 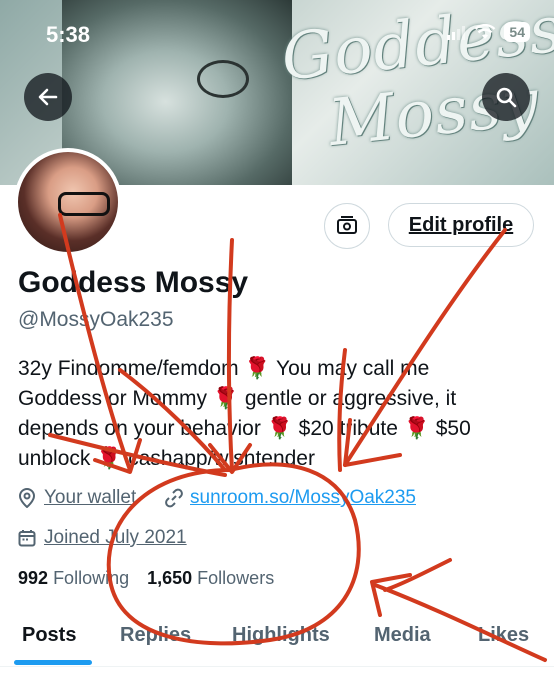 What do you see at coordinates (170, 578) in the screenshot?
I see `followers-count: 1,650` at bounding box center [170, 578].